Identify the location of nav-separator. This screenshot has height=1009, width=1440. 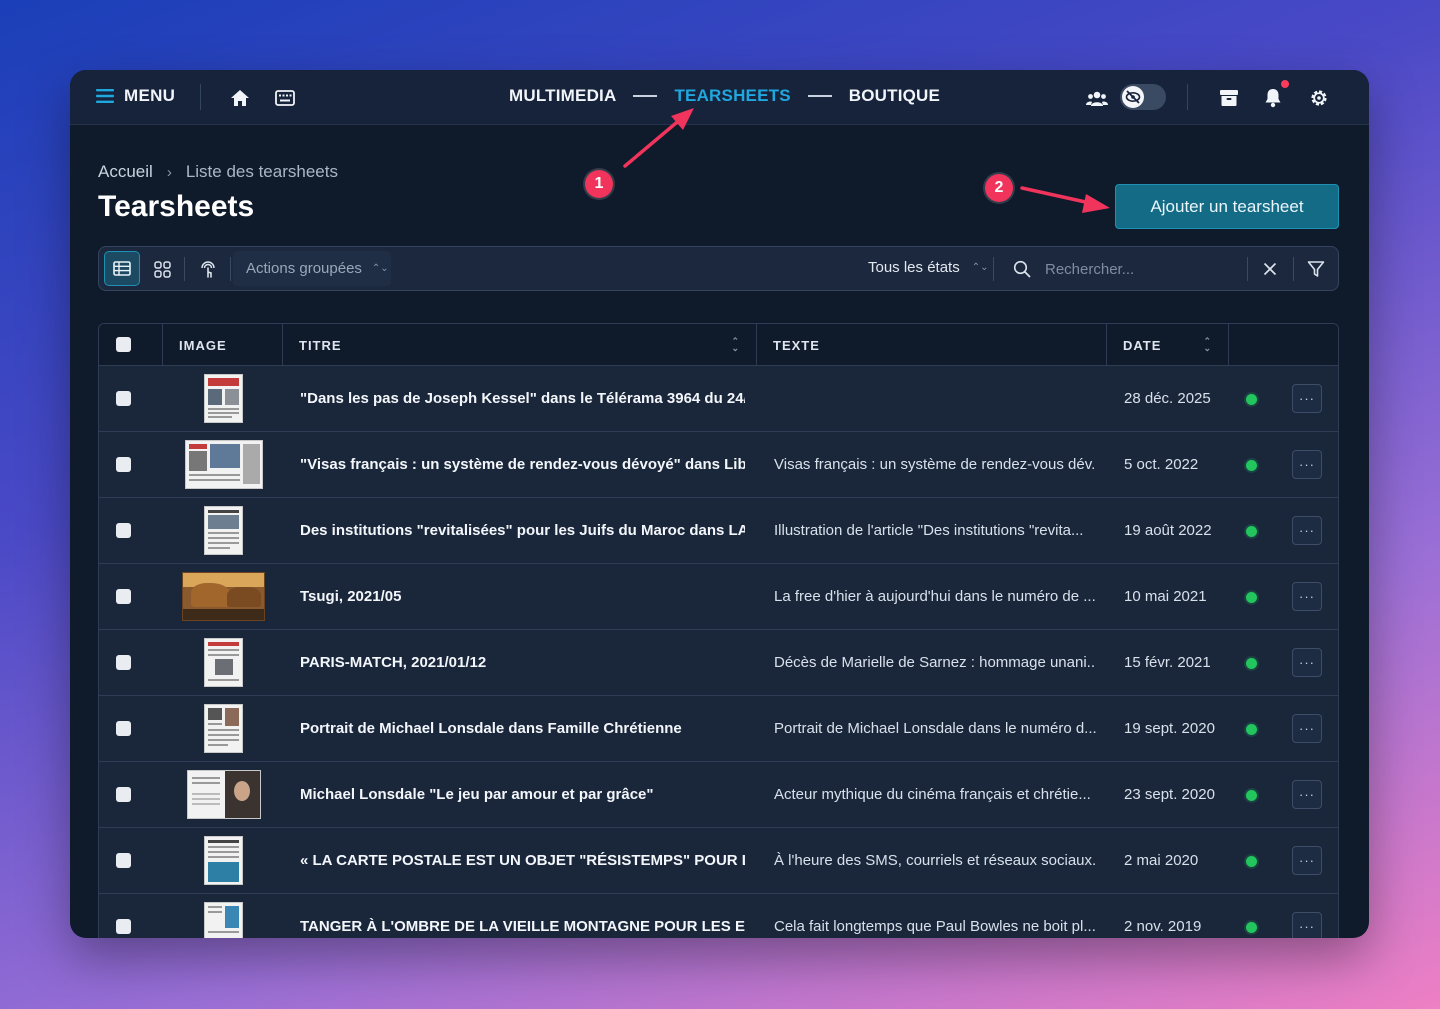
(645, 96).